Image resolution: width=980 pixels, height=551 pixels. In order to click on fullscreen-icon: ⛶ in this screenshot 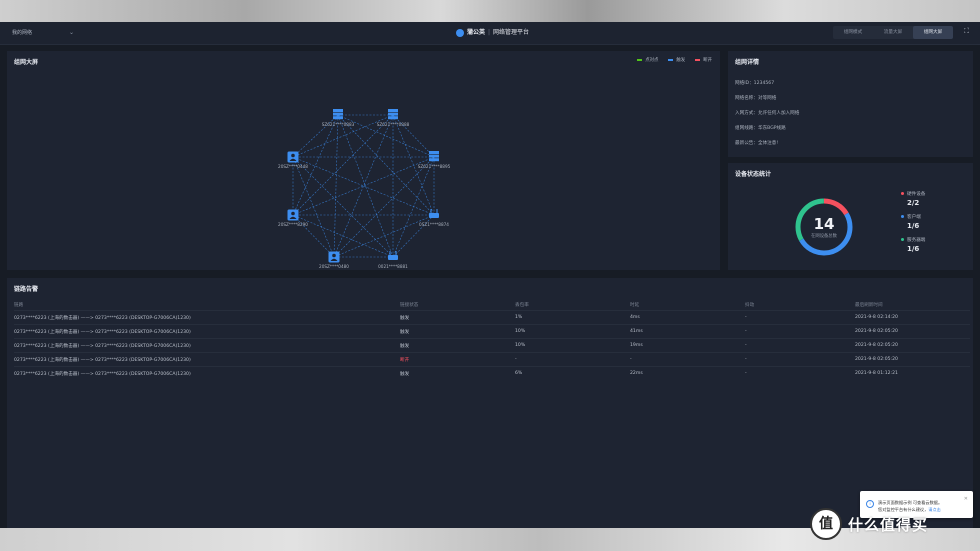, I will do `click(967, 31)`.